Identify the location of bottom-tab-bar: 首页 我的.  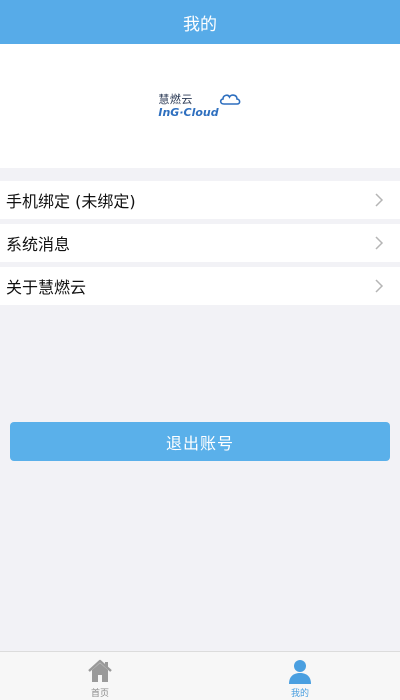
(200, 675).